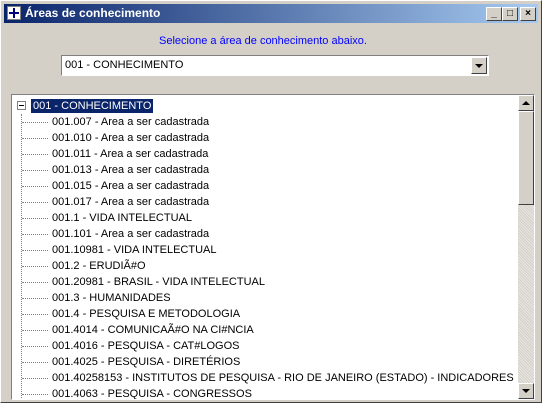 Image resolution: width=542 pixels, height=403 pixels. Describe the element at coordinates (510, 14) in the screenshot. I see `maximize-button: □` at that location.